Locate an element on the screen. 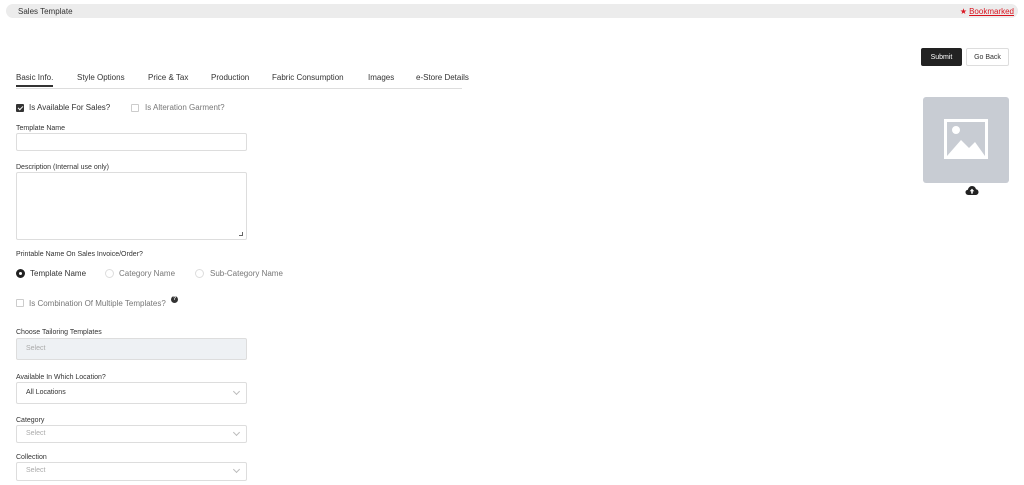 The height and width of the screenshot is (485, 1024). page-header: Sales Template ★ Bookmarked is located at coordinates (512, 11).